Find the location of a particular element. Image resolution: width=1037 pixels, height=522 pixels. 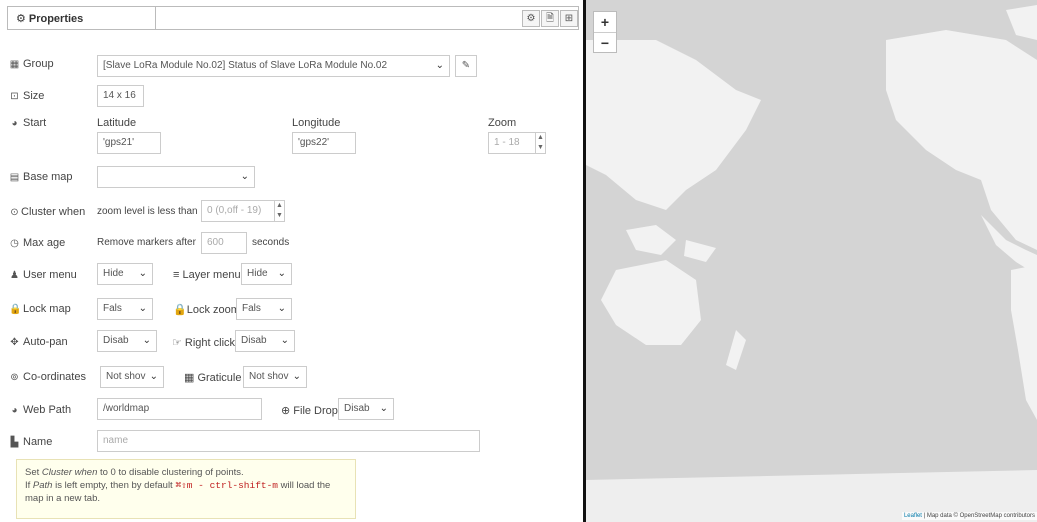

lockzoom-label: 🔒Lock zoom is located at coordinates (206, 310).